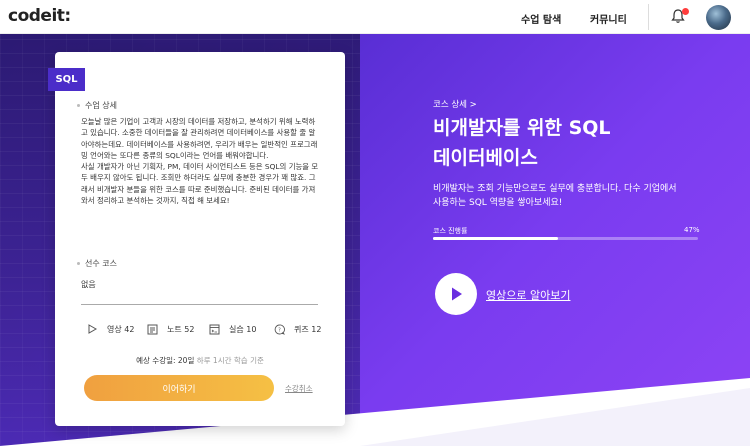  What do you see at coordinates (88, 284) in the screenshot?
I see `prereq-value: 없음` at bounding box center [88, 284].